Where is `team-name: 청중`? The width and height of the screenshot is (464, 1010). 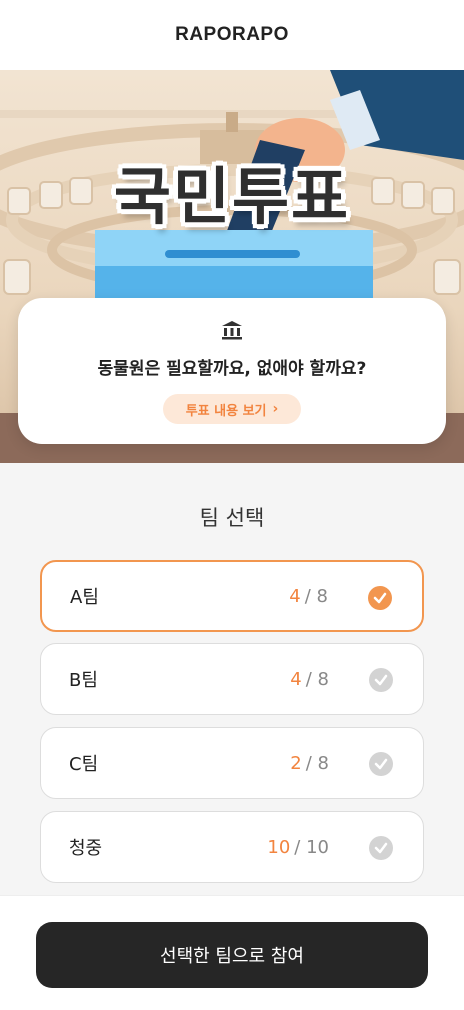 team-name: 청중 is located at coordinates (86, 848).